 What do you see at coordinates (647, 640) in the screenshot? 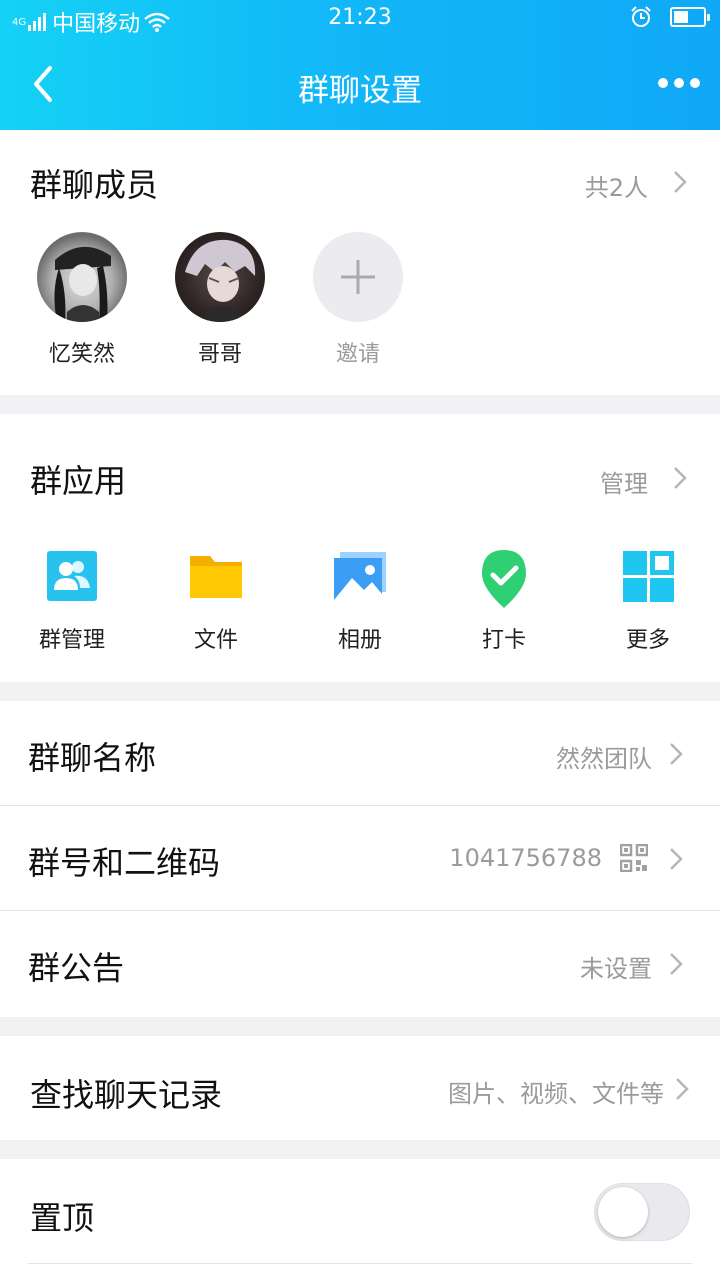
I see `app-label: 更多` at bounding box center [647, 640].